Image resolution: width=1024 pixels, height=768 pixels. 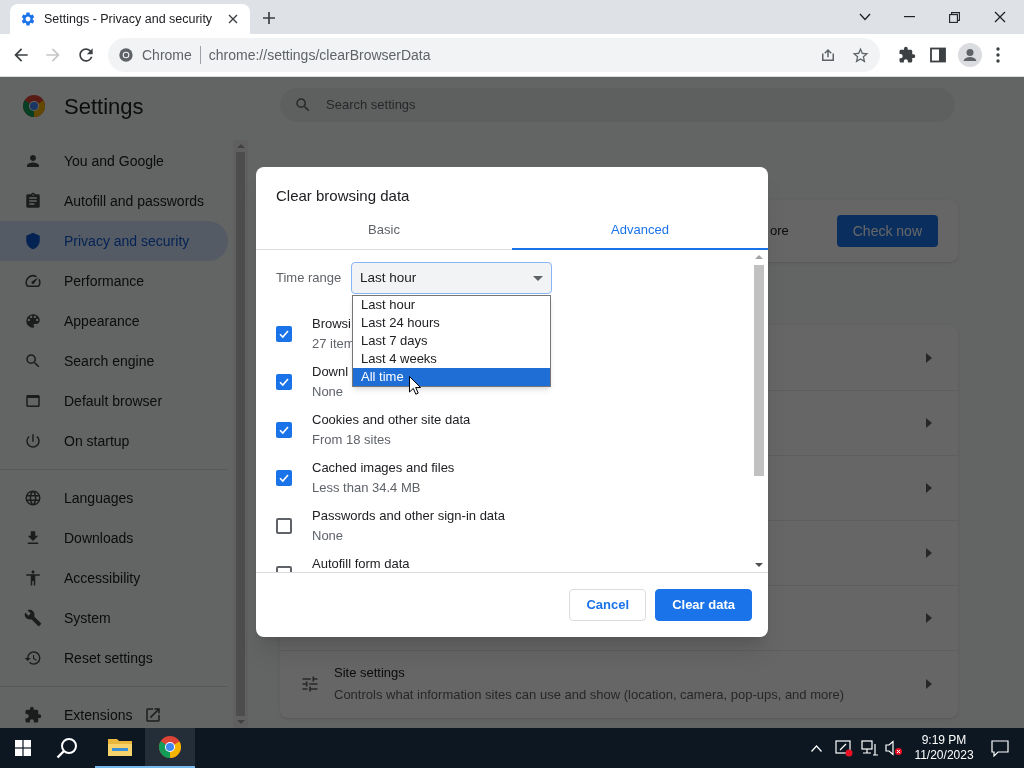 What do you see at coordinates (33, 241) in the screenshot?
I see `shield-icon` at bounding box center [33, 241].